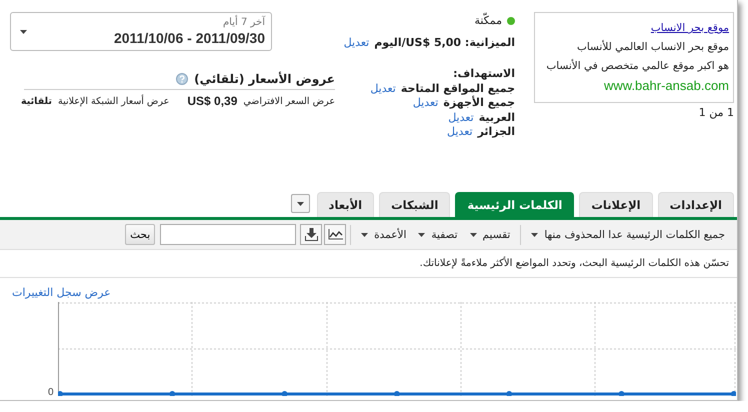 This screenshot has width=748, height=412. What do you see at coordinates (36, 101) in the screenshot?
I see `network-bid-value: تلقائية` at bounding box center [36, 101].